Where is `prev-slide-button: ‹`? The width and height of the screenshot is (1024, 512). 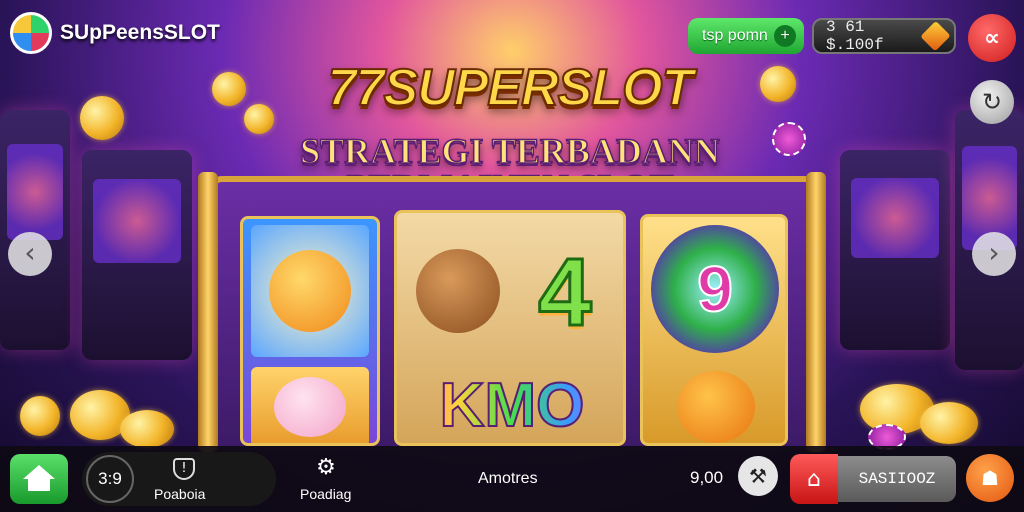 prev-slide-button: ‹ is located at coordinates (30, 254).